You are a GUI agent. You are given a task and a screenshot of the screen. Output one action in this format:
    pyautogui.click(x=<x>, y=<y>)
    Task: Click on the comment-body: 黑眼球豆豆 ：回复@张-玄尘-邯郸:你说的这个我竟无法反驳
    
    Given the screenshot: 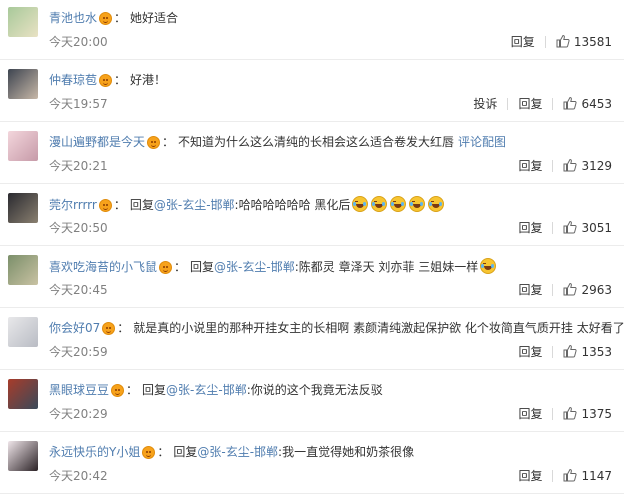 What is the action you would take?
    pyautogui.click(x=216, y=390)
    